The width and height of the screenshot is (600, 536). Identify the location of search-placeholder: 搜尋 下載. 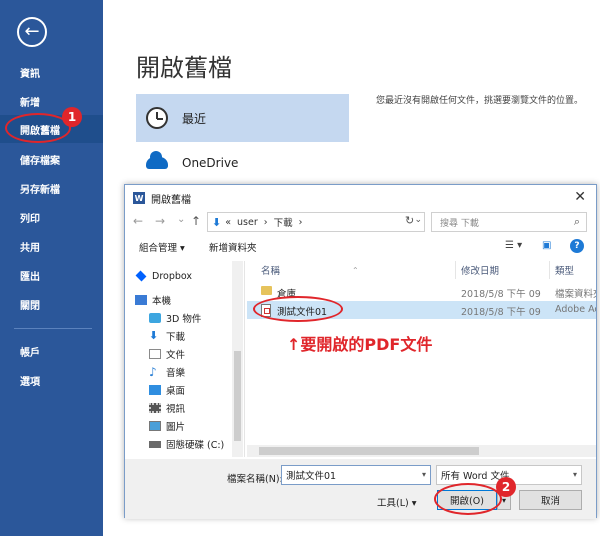
(459, 223).